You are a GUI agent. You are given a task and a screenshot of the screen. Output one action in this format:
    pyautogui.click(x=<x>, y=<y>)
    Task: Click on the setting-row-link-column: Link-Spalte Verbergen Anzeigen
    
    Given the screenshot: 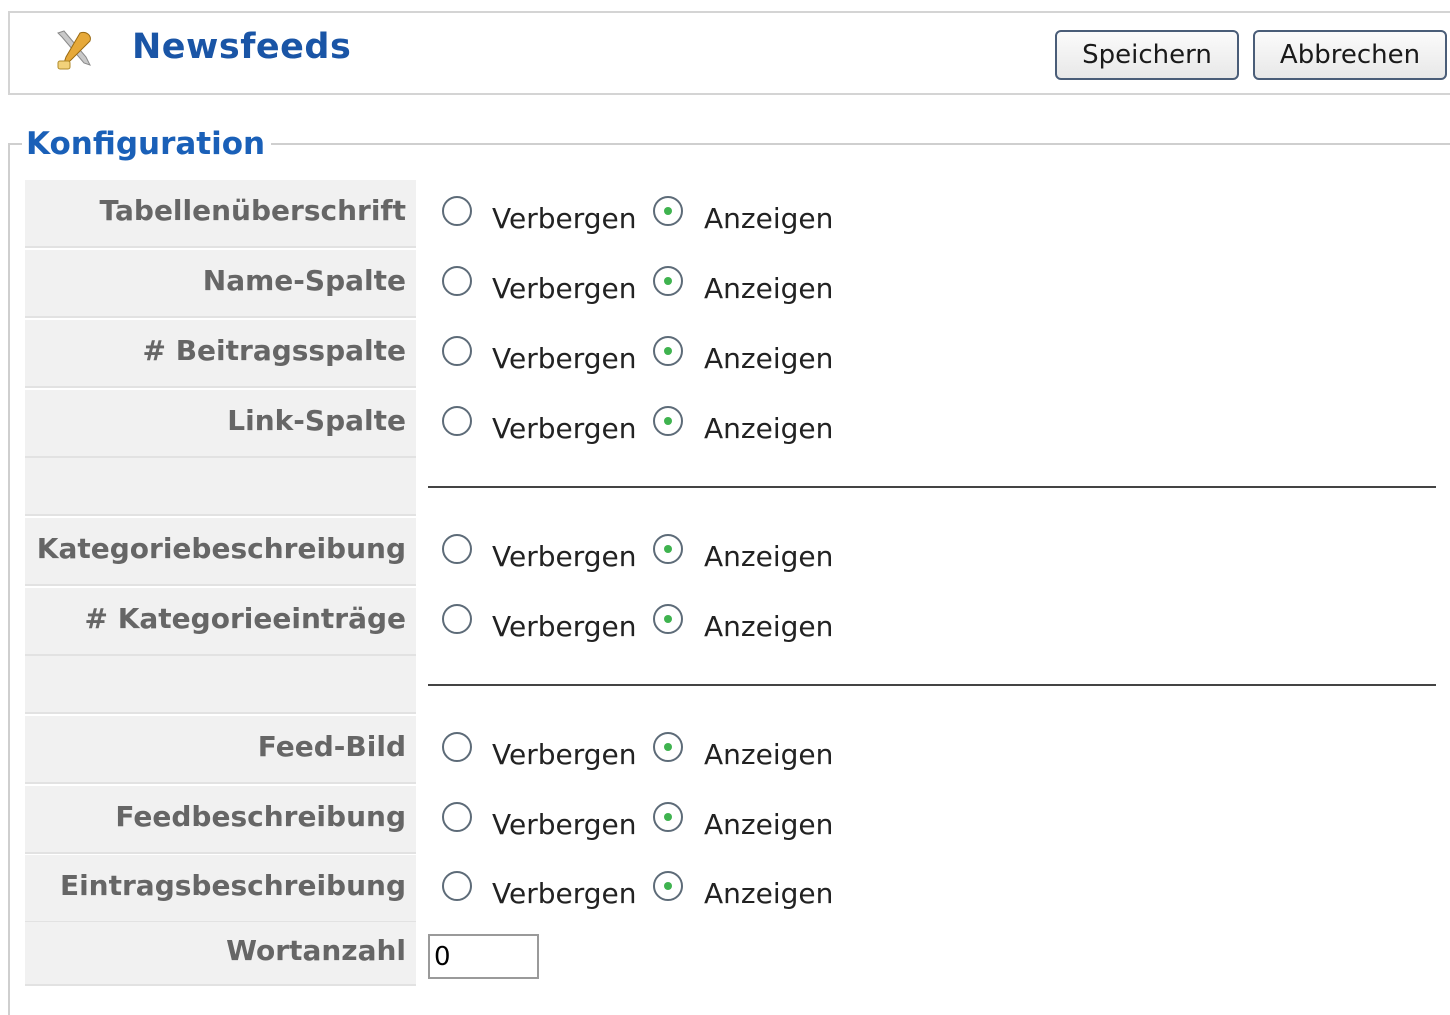 What is the action you would take?
    pyautogui.click(x=735, y=424)
    